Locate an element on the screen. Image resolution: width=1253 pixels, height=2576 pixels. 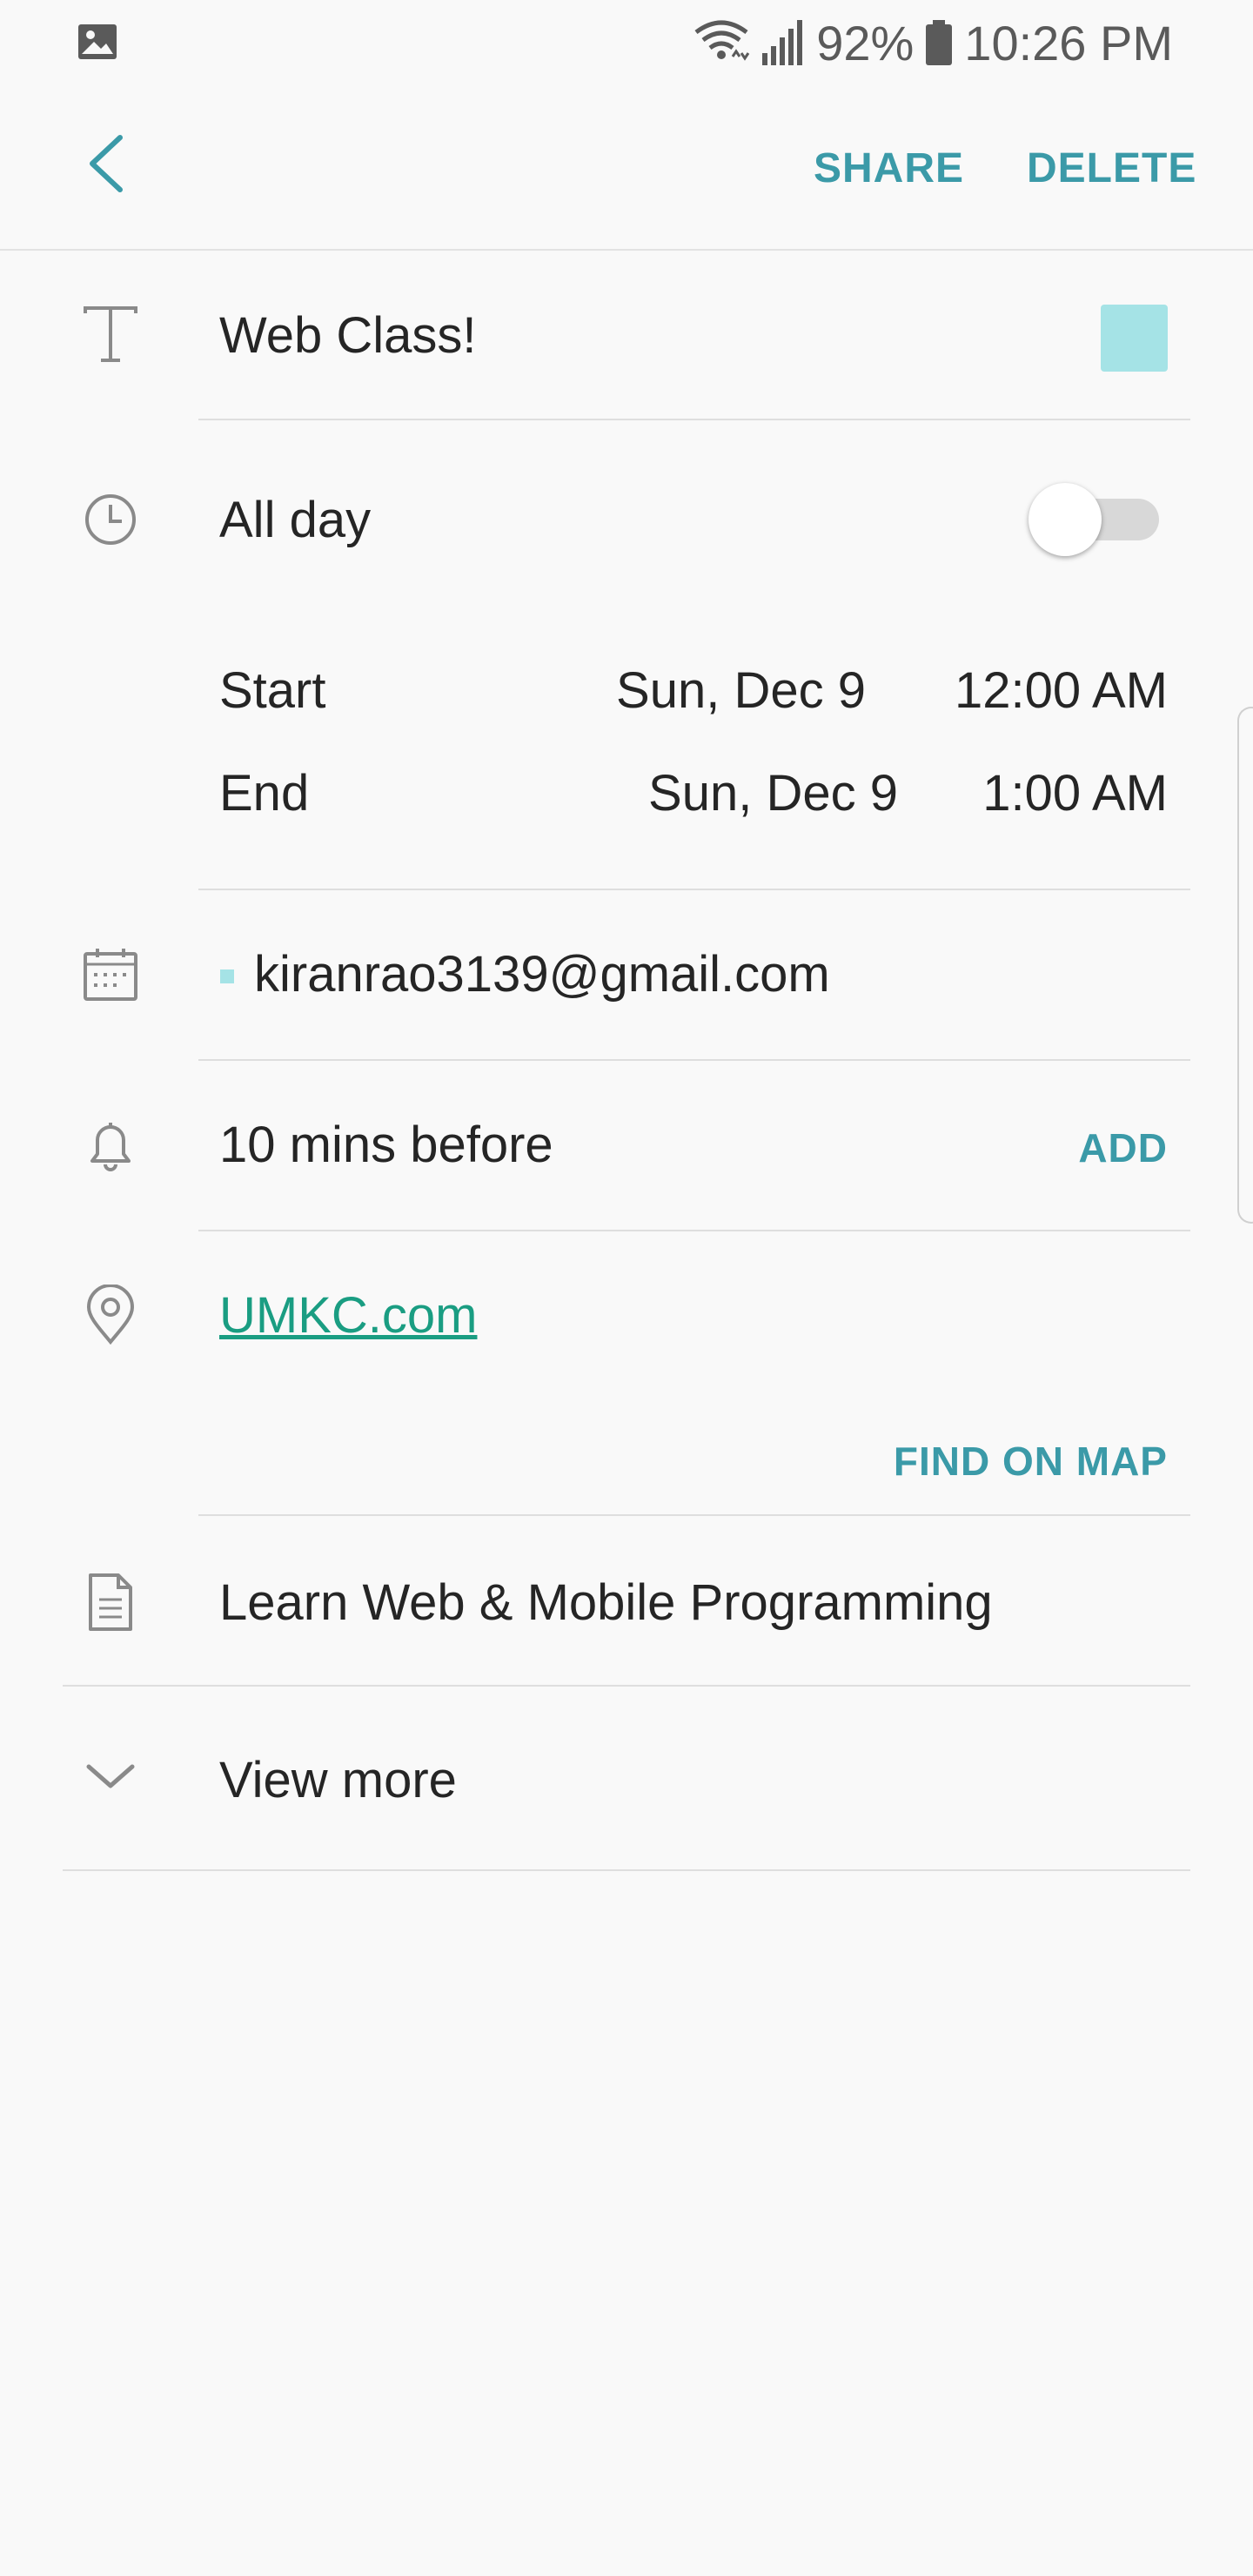
wifi-icon is located at coordinates (722, 40).